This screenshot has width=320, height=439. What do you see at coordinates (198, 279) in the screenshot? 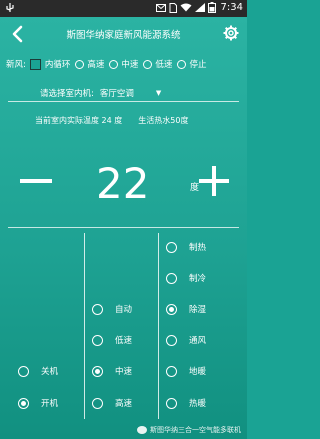
I see `mode-option-label: 制冷` at bounding box center [198, 279].